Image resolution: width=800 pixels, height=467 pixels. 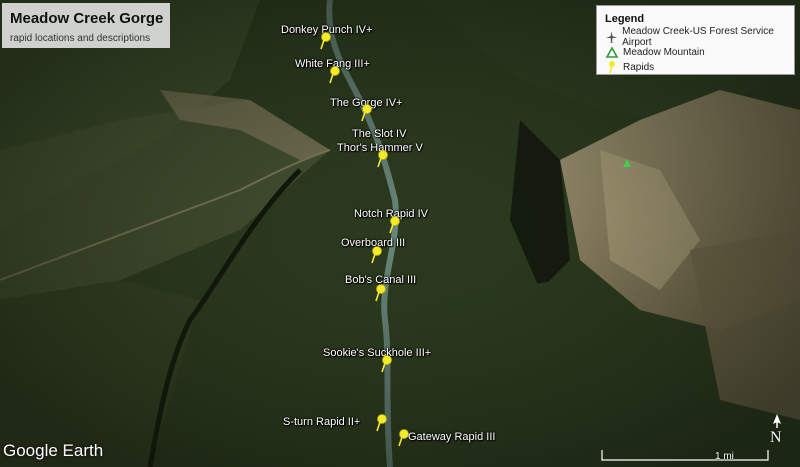 I want to click on legend-item-mountain: Meadow Mountain, so click(x=655, y=52).